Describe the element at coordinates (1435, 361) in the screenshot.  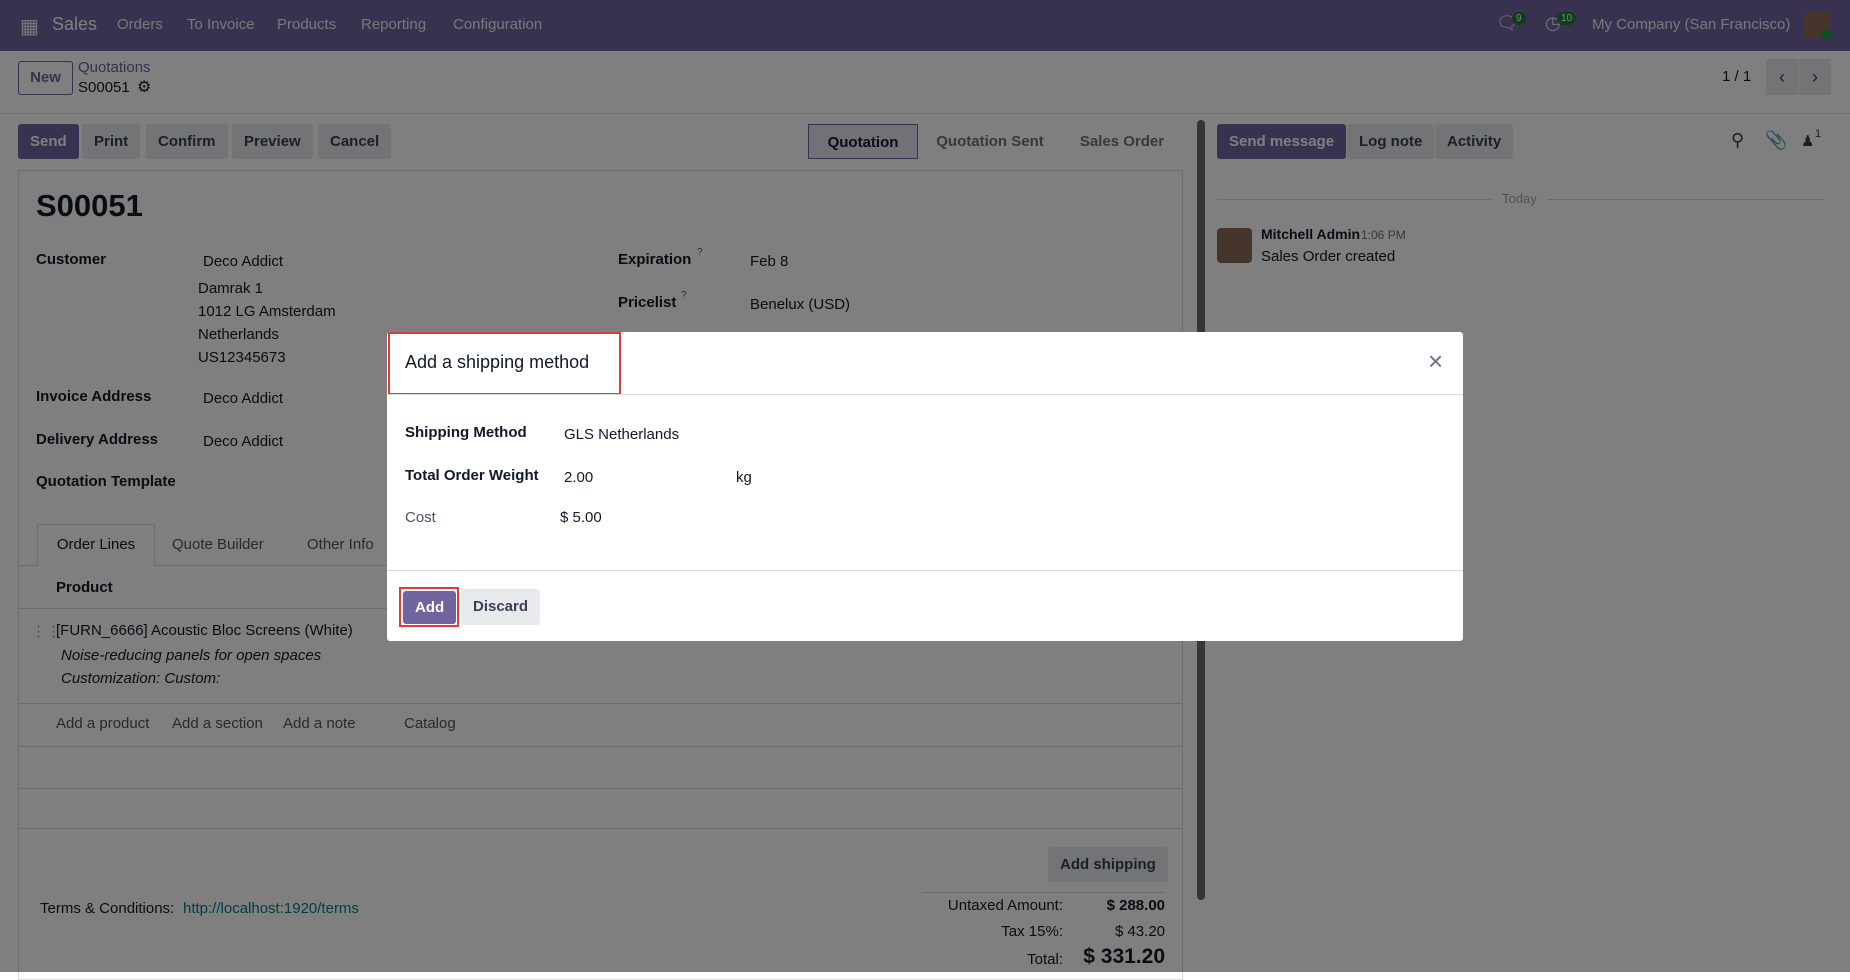
I see `close-icon: ×` at that location.